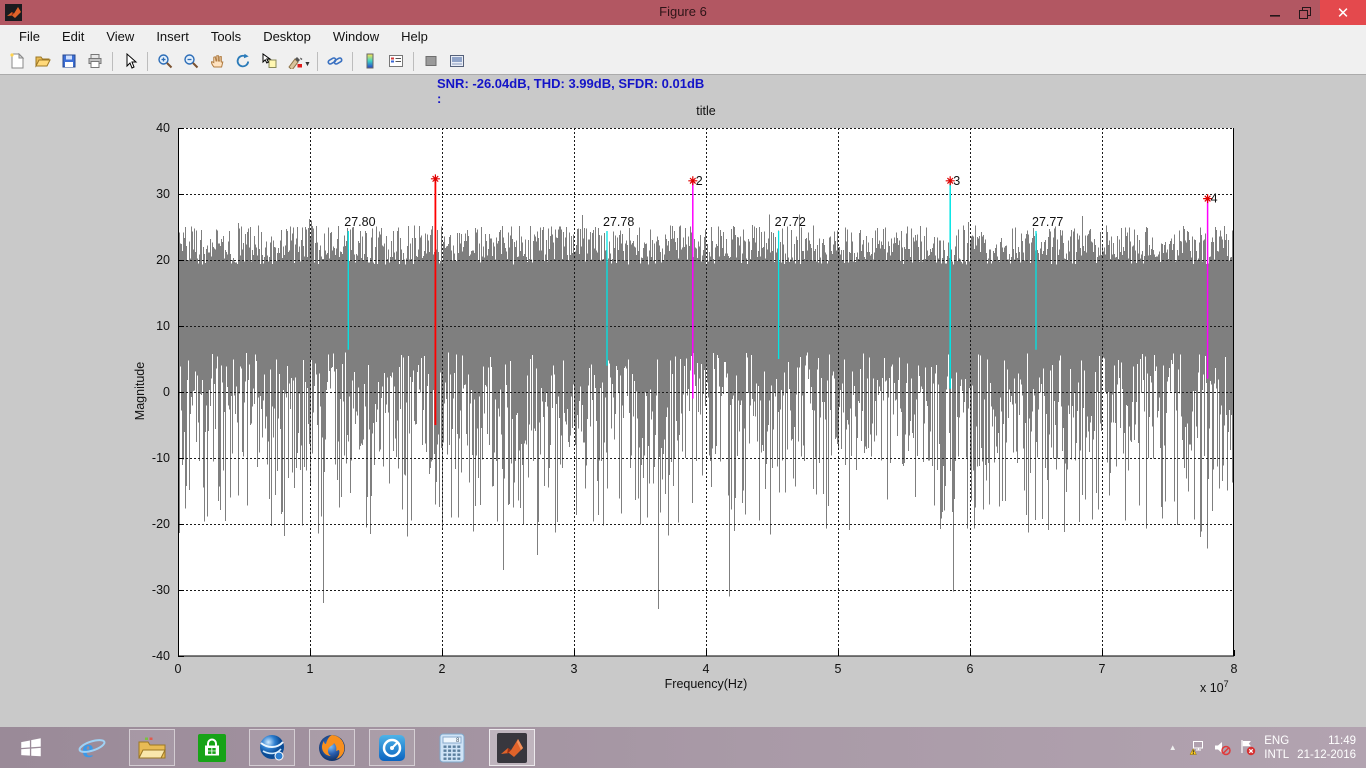 The height and width of the screenshot is (768, 1366). Describe the element at coordinates (396, 61) in the screenshot. I see `insert-legend-button` at that location.